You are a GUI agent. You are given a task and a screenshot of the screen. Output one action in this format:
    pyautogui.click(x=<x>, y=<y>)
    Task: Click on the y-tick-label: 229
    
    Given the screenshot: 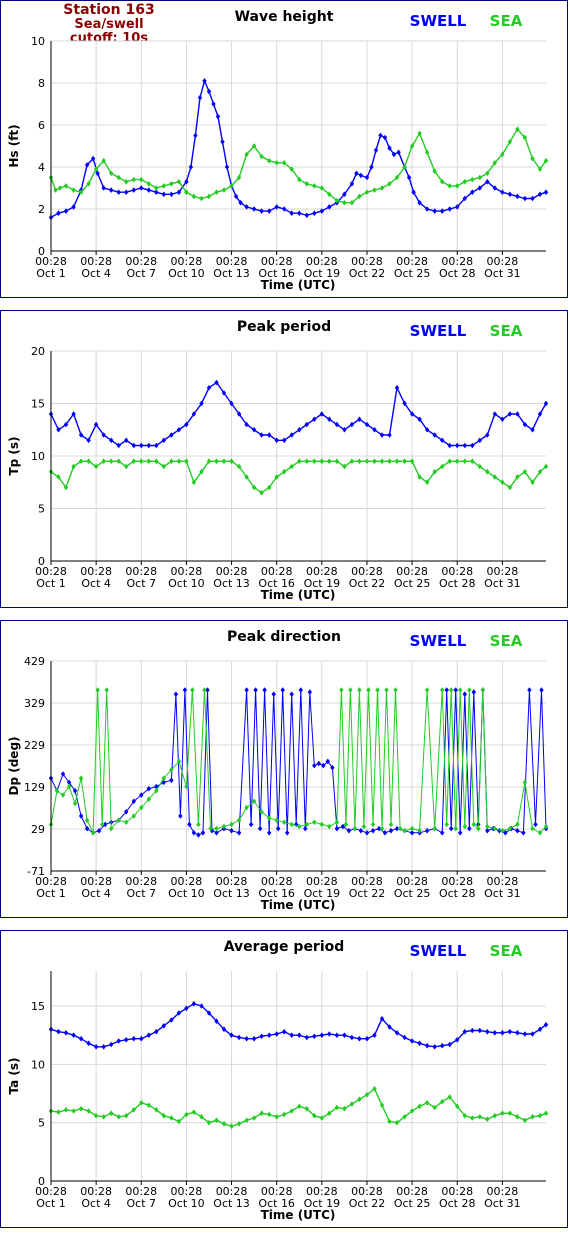 What is the action you would take?
    pyautogui.click(x=34, y=745)
    